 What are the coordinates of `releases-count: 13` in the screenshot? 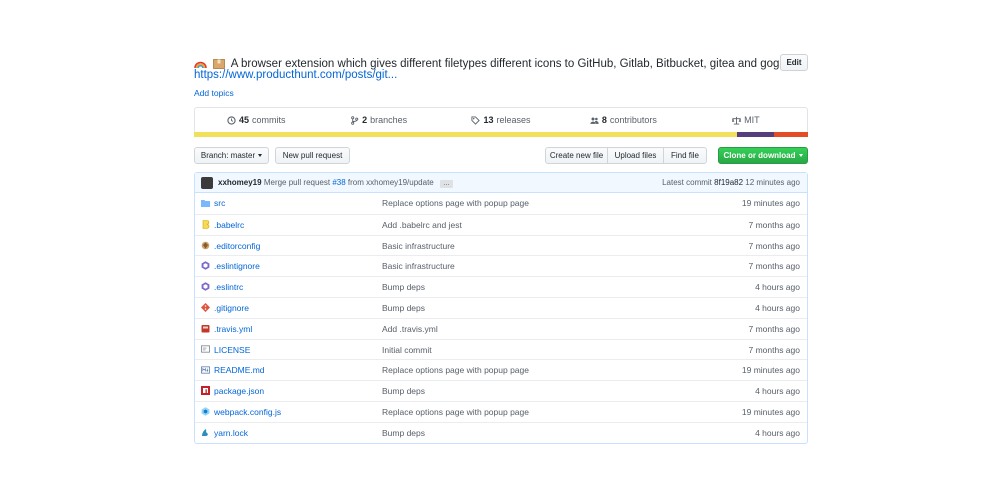 It's located at (488, 120).